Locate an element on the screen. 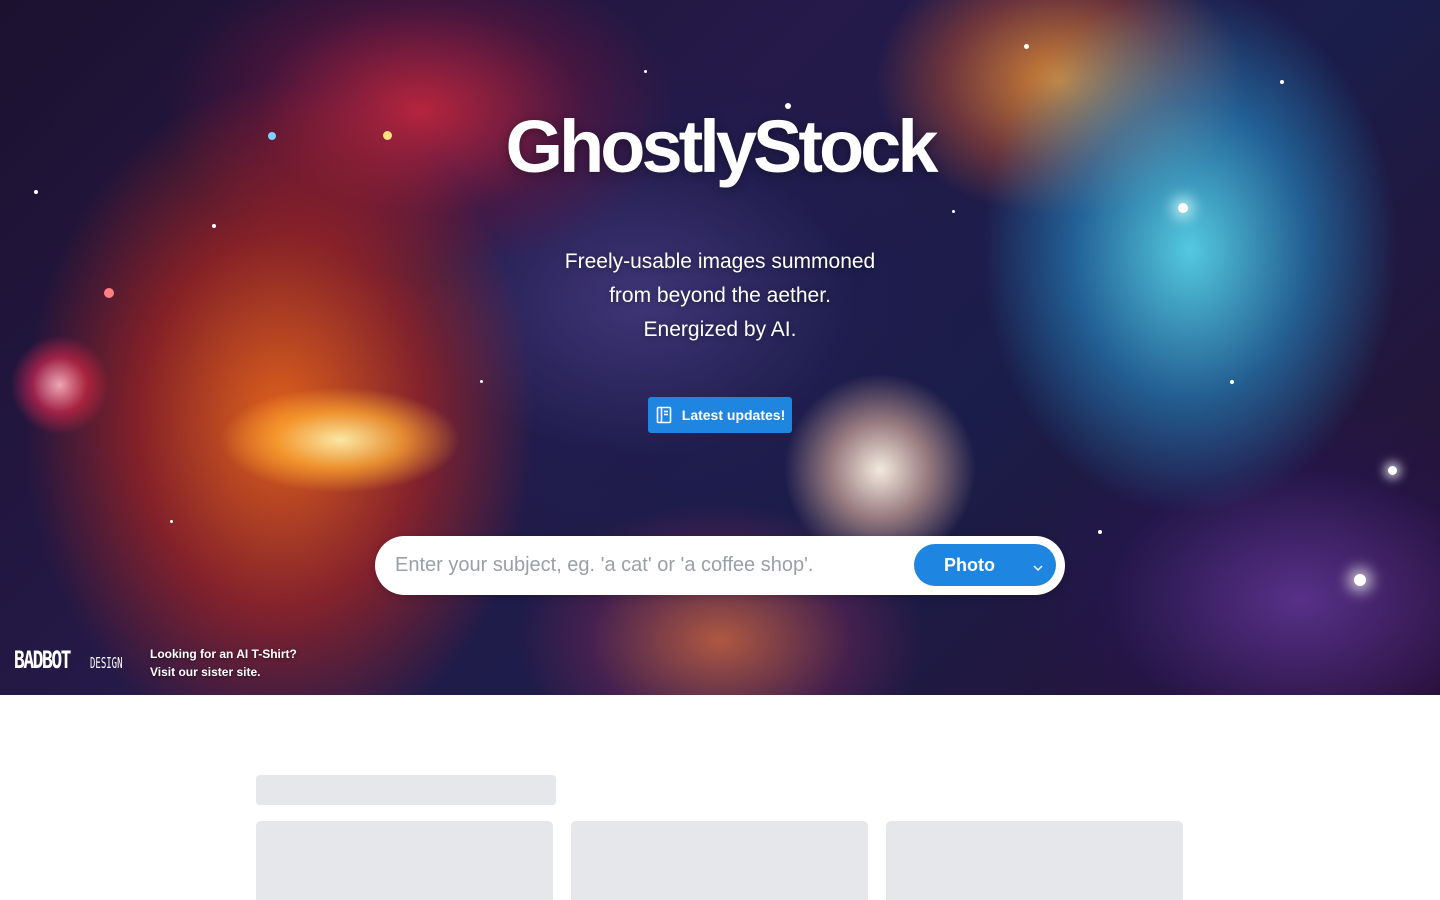  latest-updates-label: Latest updates! is located at coordinates (733, 415).